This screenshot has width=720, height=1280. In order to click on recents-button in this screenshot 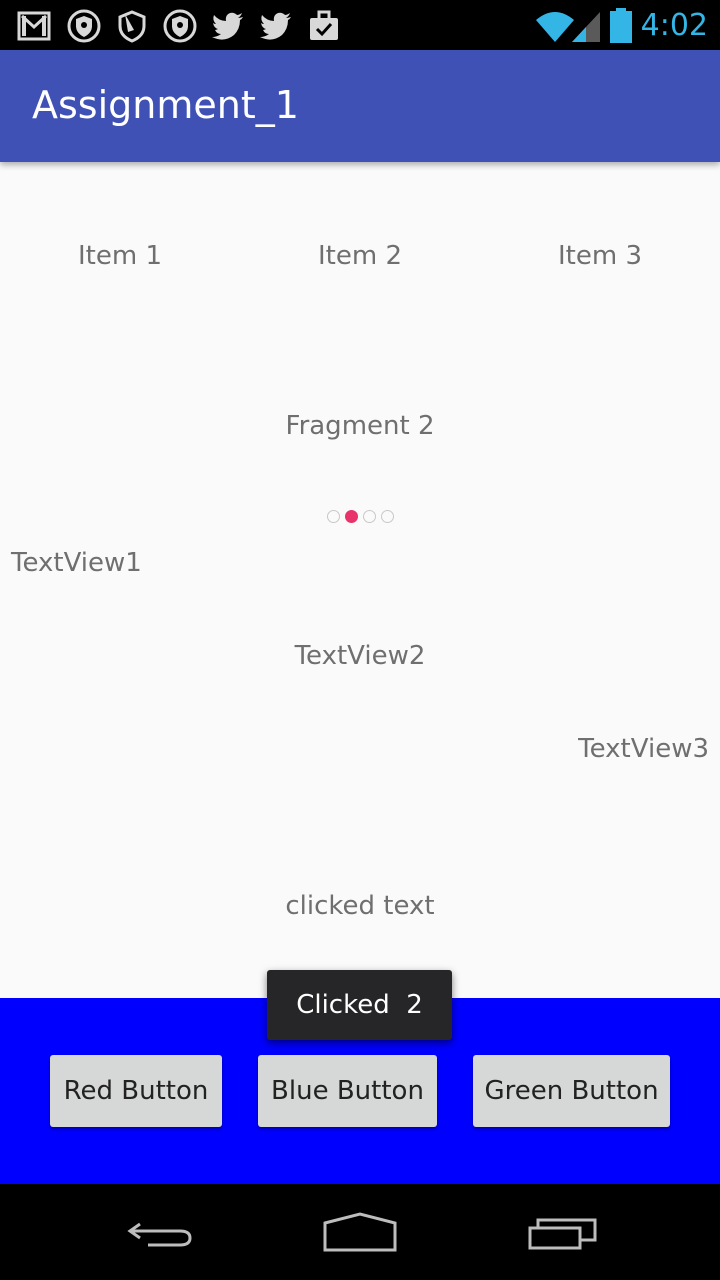, I will do `click(560, 1232)`.